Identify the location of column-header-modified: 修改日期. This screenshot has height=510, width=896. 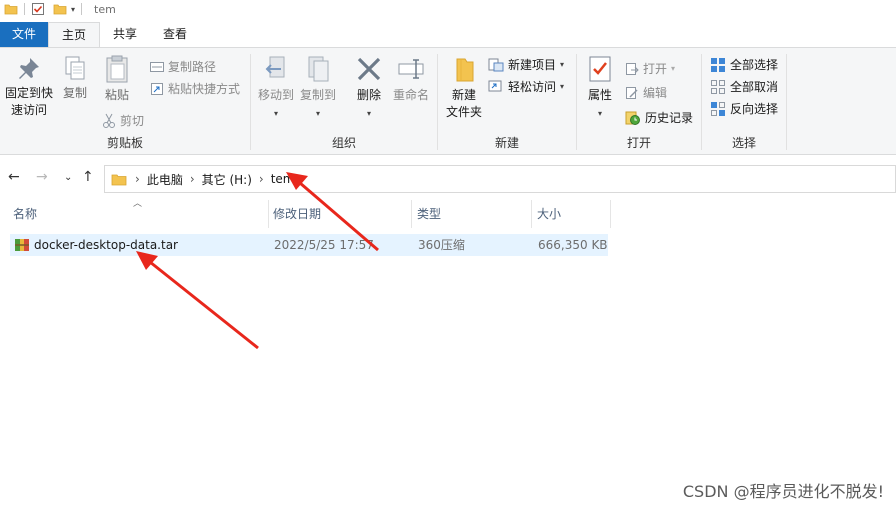
(340, 214).